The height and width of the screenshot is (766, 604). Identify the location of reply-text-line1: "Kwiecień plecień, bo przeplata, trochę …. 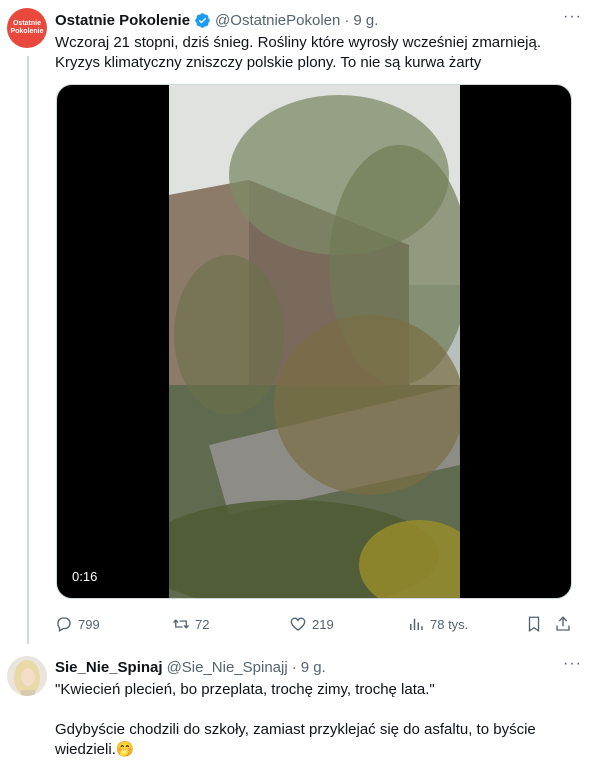
(245, 689).